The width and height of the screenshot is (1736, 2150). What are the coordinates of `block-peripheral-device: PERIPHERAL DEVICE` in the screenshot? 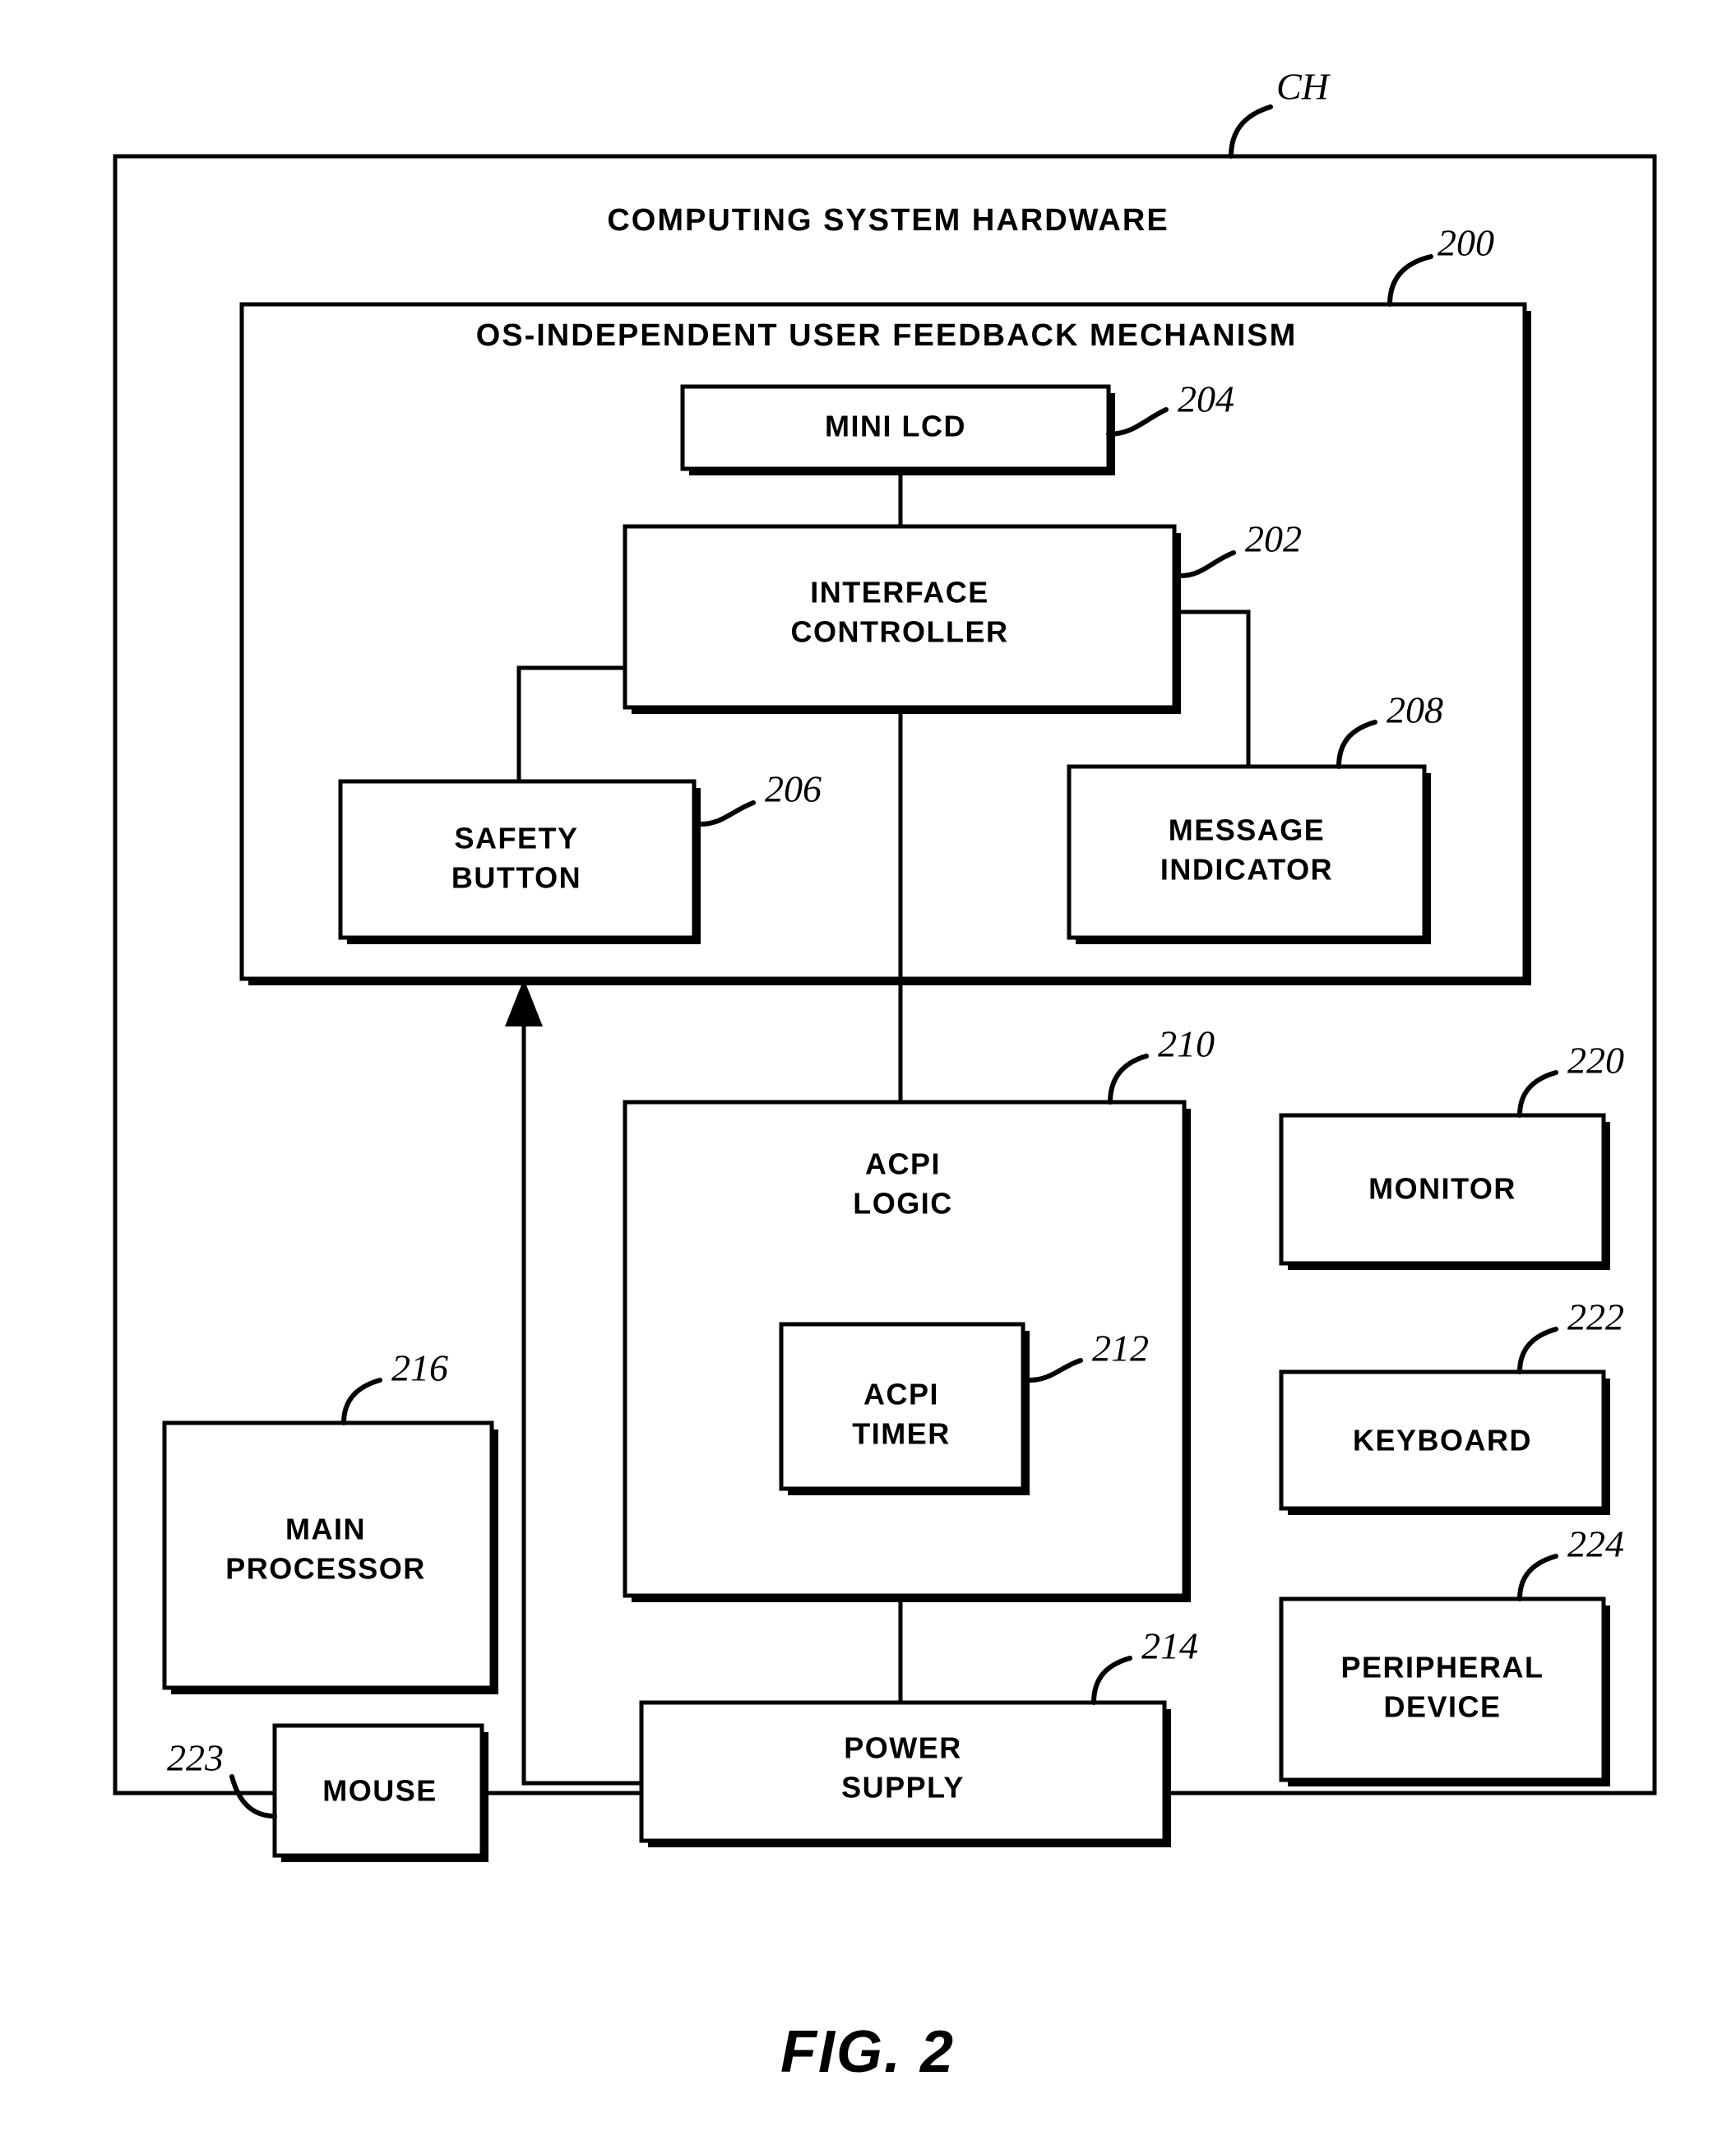 It's located at (1444, 1691).